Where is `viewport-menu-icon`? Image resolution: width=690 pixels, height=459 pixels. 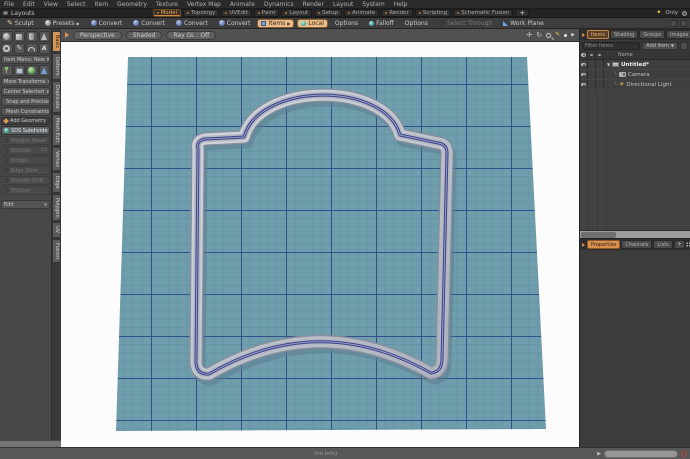
viewport-menu-icon is located at coordinates (67, 35).